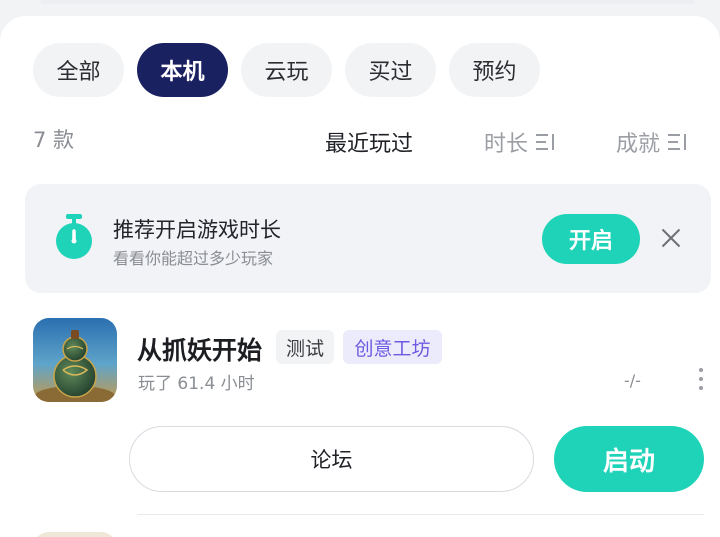  I want to click on stopwatch-icon, so click(74, 237).